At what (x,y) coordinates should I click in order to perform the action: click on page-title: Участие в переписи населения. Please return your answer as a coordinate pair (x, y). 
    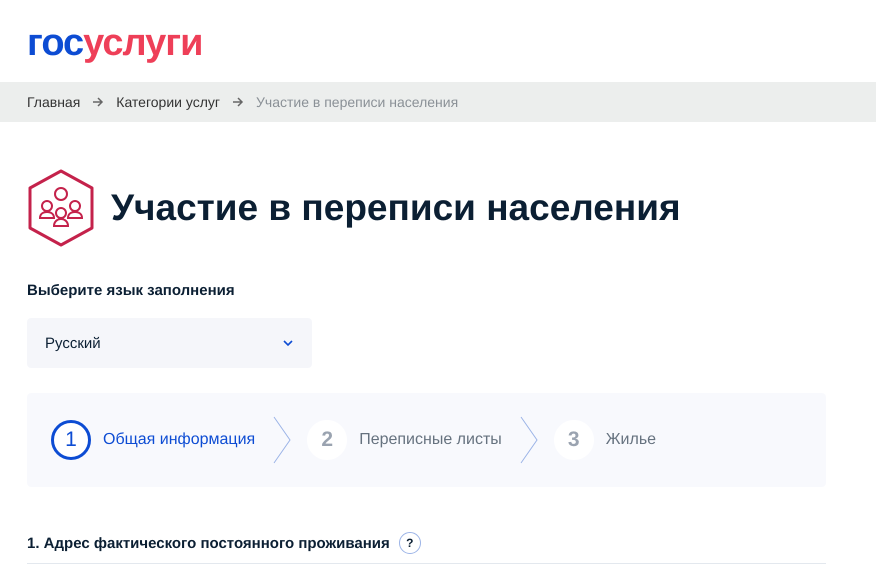
    Looking at the image, I should click on (396, 208).